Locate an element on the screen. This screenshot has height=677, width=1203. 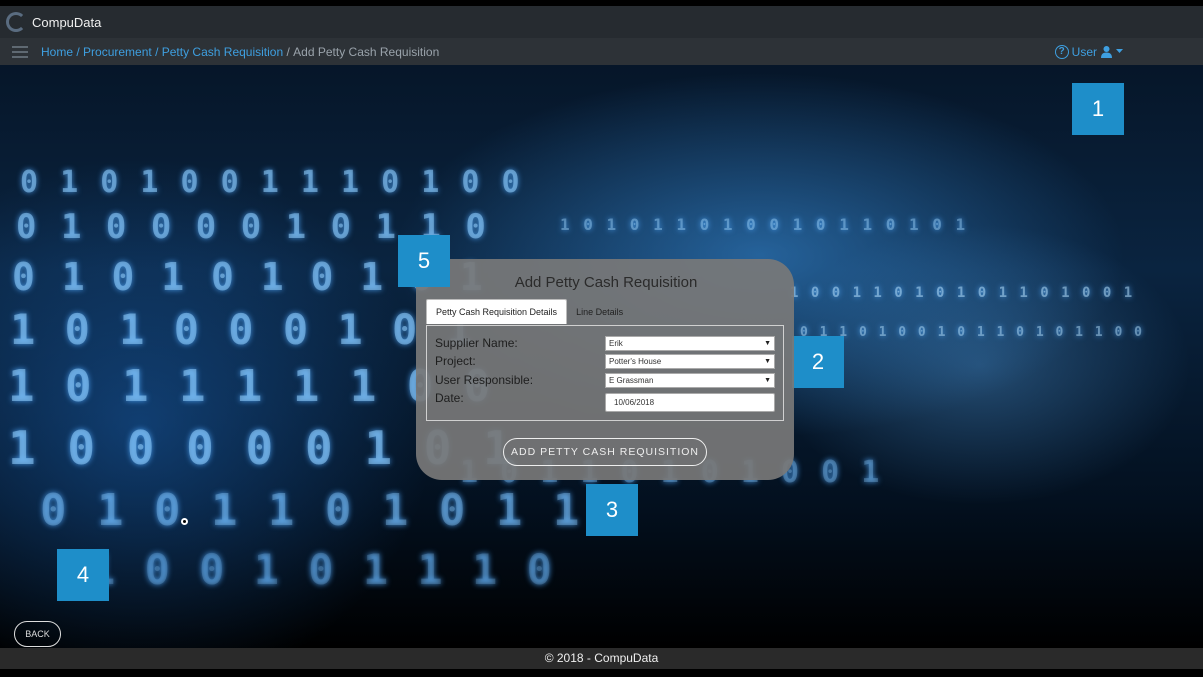
user-label: User is located at coordinates (1084, 52).